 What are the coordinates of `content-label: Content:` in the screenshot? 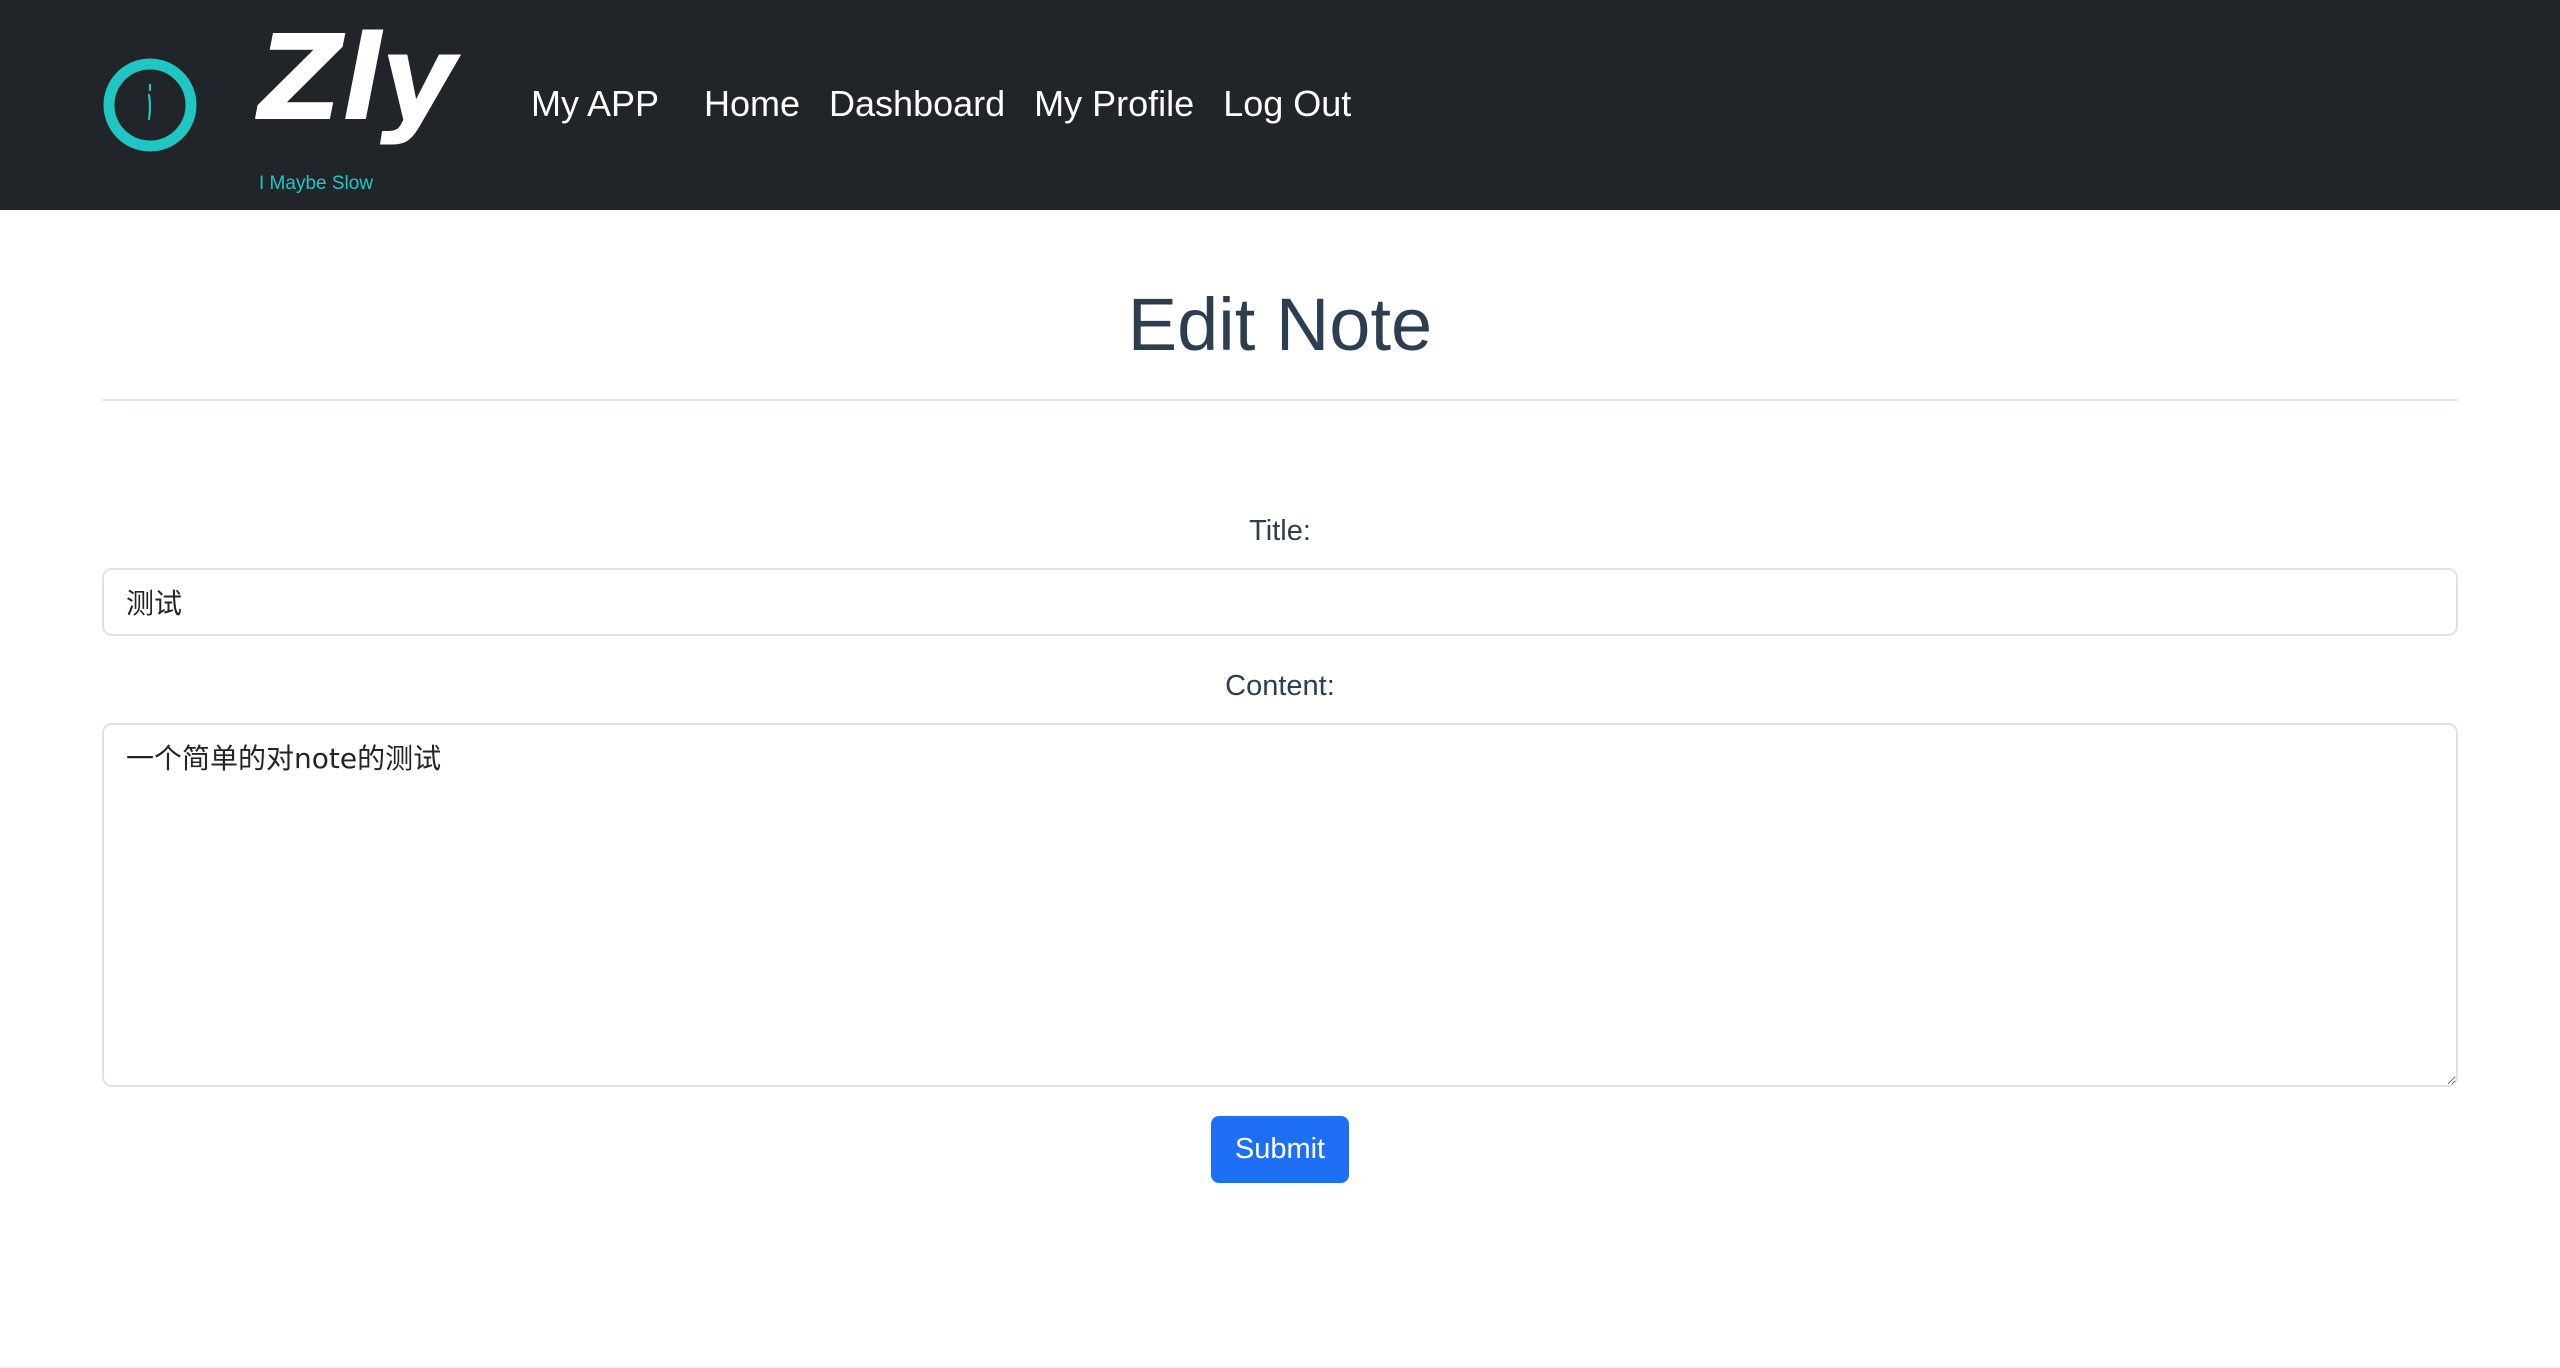 It's located at (1280, 686).